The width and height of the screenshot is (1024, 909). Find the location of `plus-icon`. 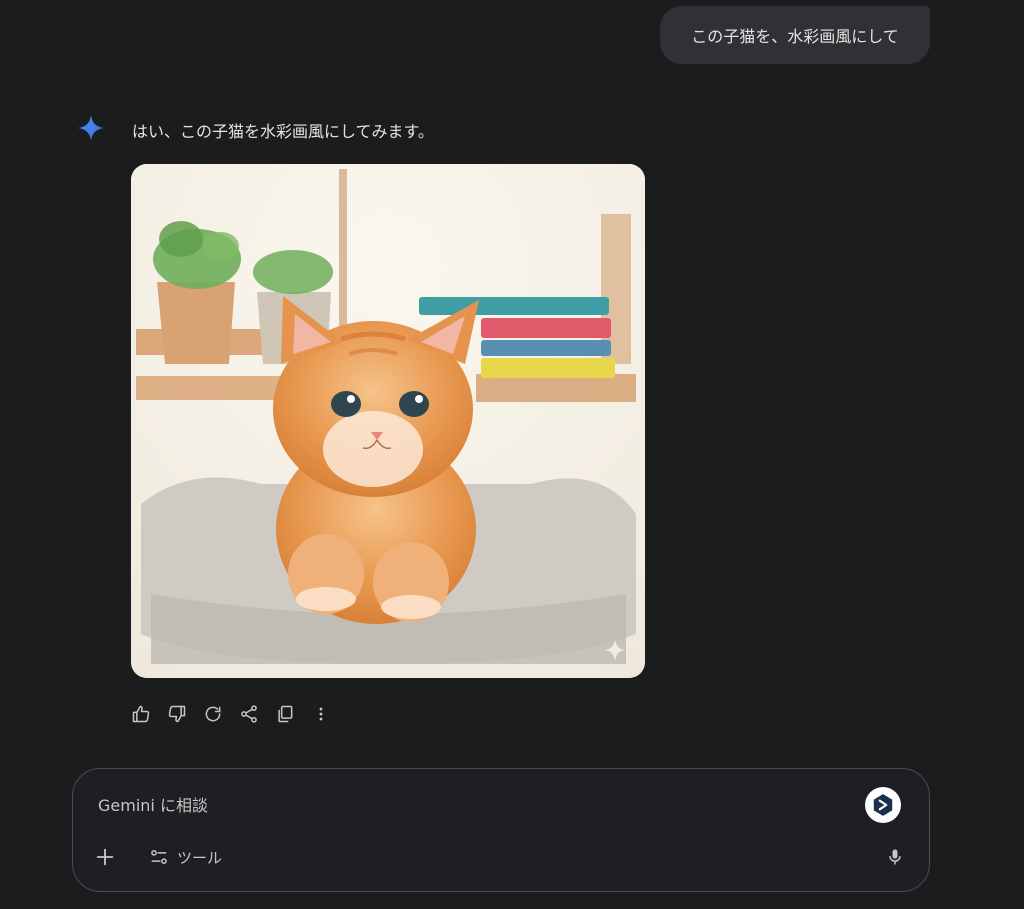

plus-icon is located at coordinates (105, 857).